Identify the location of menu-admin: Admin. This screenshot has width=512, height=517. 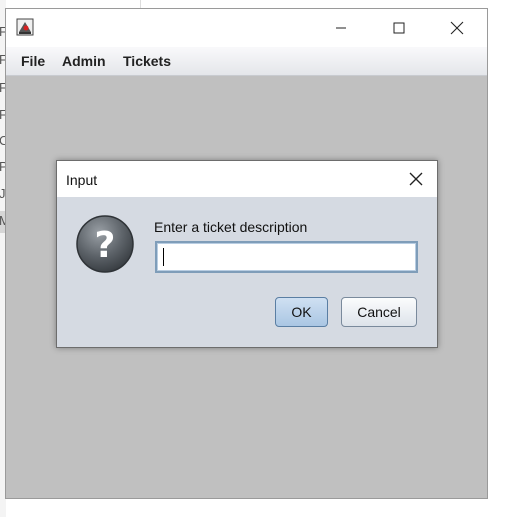
(84, 61).